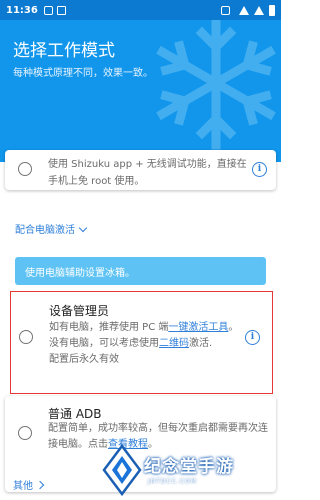 Image resolution: width=320 pixels, height=500 pixels. What do you see at coordinates (140, 10) in the screenshot?
I see `status-bar: 11:36` at bounding box center [140, 10].